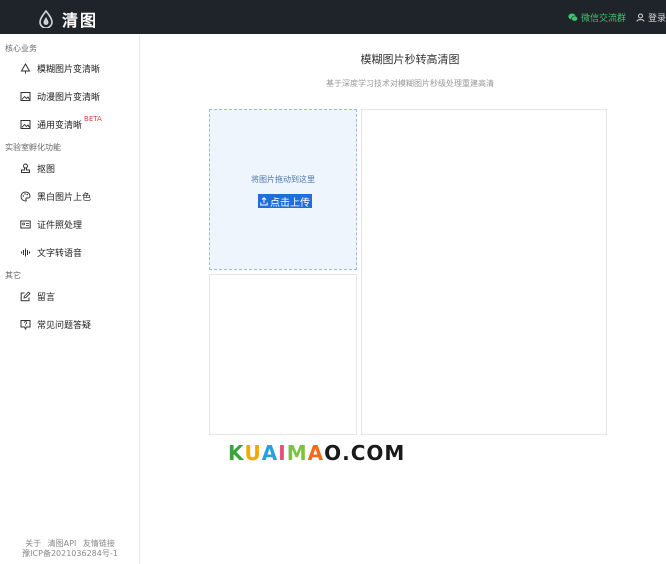 The image size is (666, 564). What do you see at coordinates (25, 67) in the screenshot?
I see `tree-icon` at bounding box center [25, 67].